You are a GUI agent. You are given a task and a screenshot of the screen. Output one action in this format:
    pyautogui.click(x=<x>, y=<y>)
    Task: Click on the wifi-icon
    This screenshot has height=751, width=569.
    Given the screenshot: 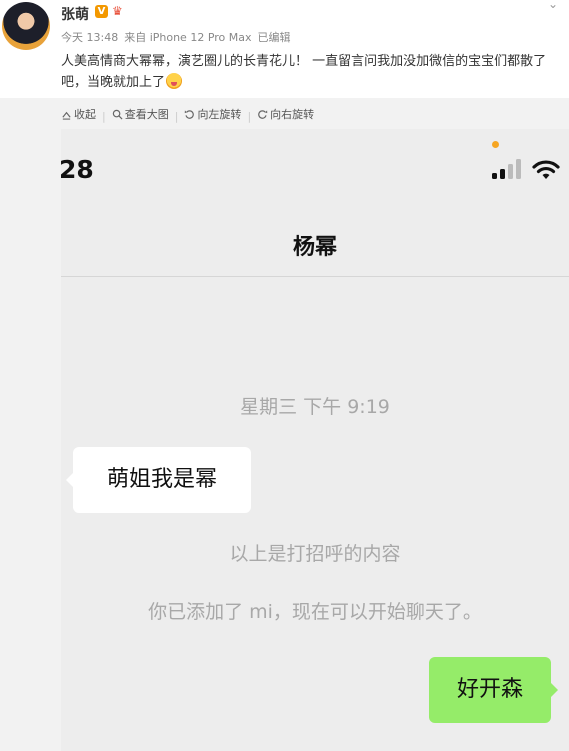 What is the action you would take?
    pyautogui.click(x=546, y=169)
    